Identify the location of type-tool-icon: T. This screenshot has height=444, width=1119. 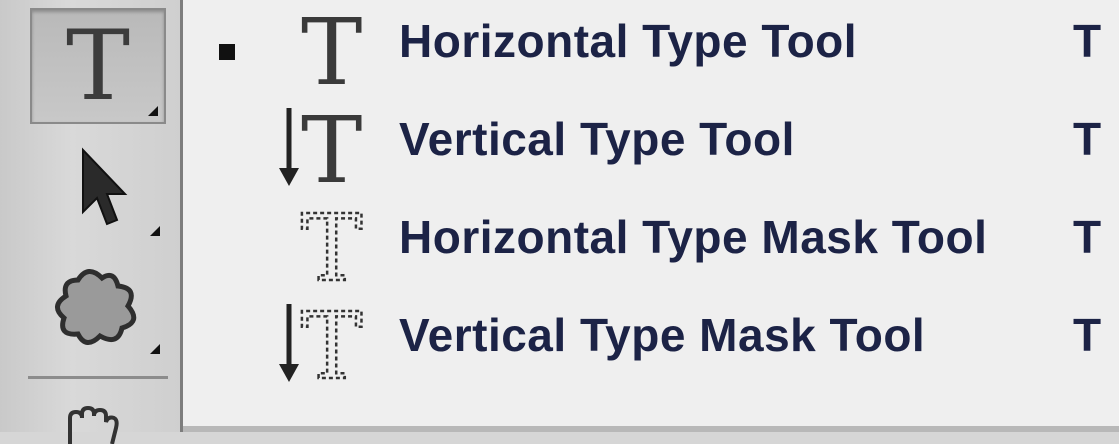
(98, 66).